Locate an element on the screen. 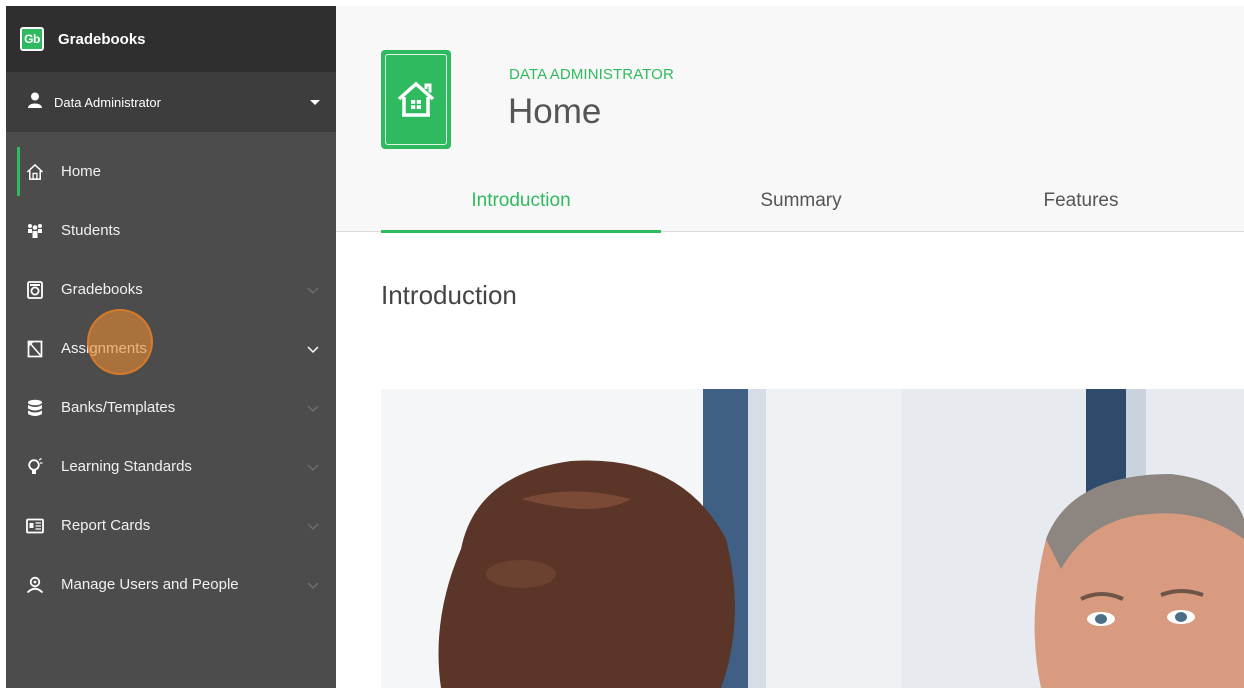 This screenshot has height=688, width=1244. lightbulb-icon is located at coordinates (35, 466).